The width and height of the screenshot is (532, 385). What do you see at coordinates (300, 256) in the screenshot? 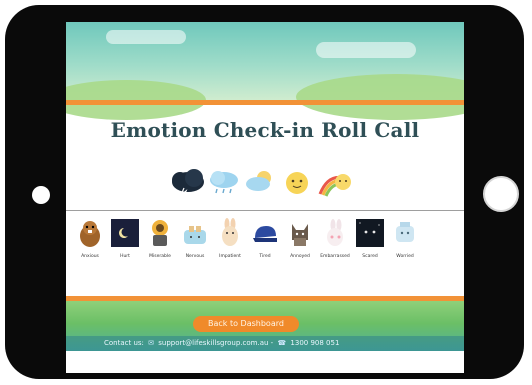
I see `emotion-label: Annoyed` at bounding box center [300, 256].